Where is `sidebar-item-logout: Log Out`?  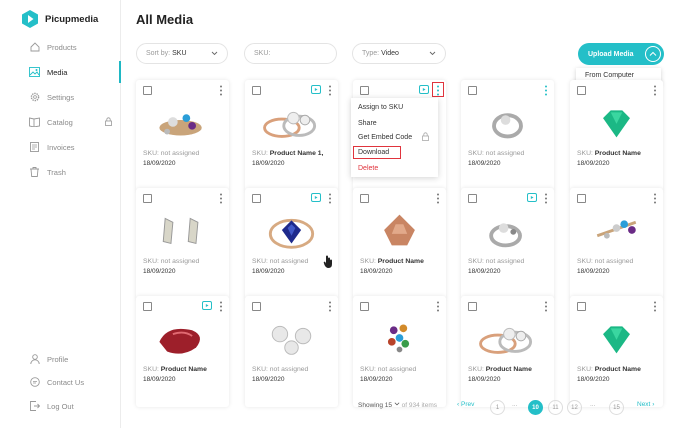 sidebar-item-logout: Log Out is located at coordinates (60, 406).